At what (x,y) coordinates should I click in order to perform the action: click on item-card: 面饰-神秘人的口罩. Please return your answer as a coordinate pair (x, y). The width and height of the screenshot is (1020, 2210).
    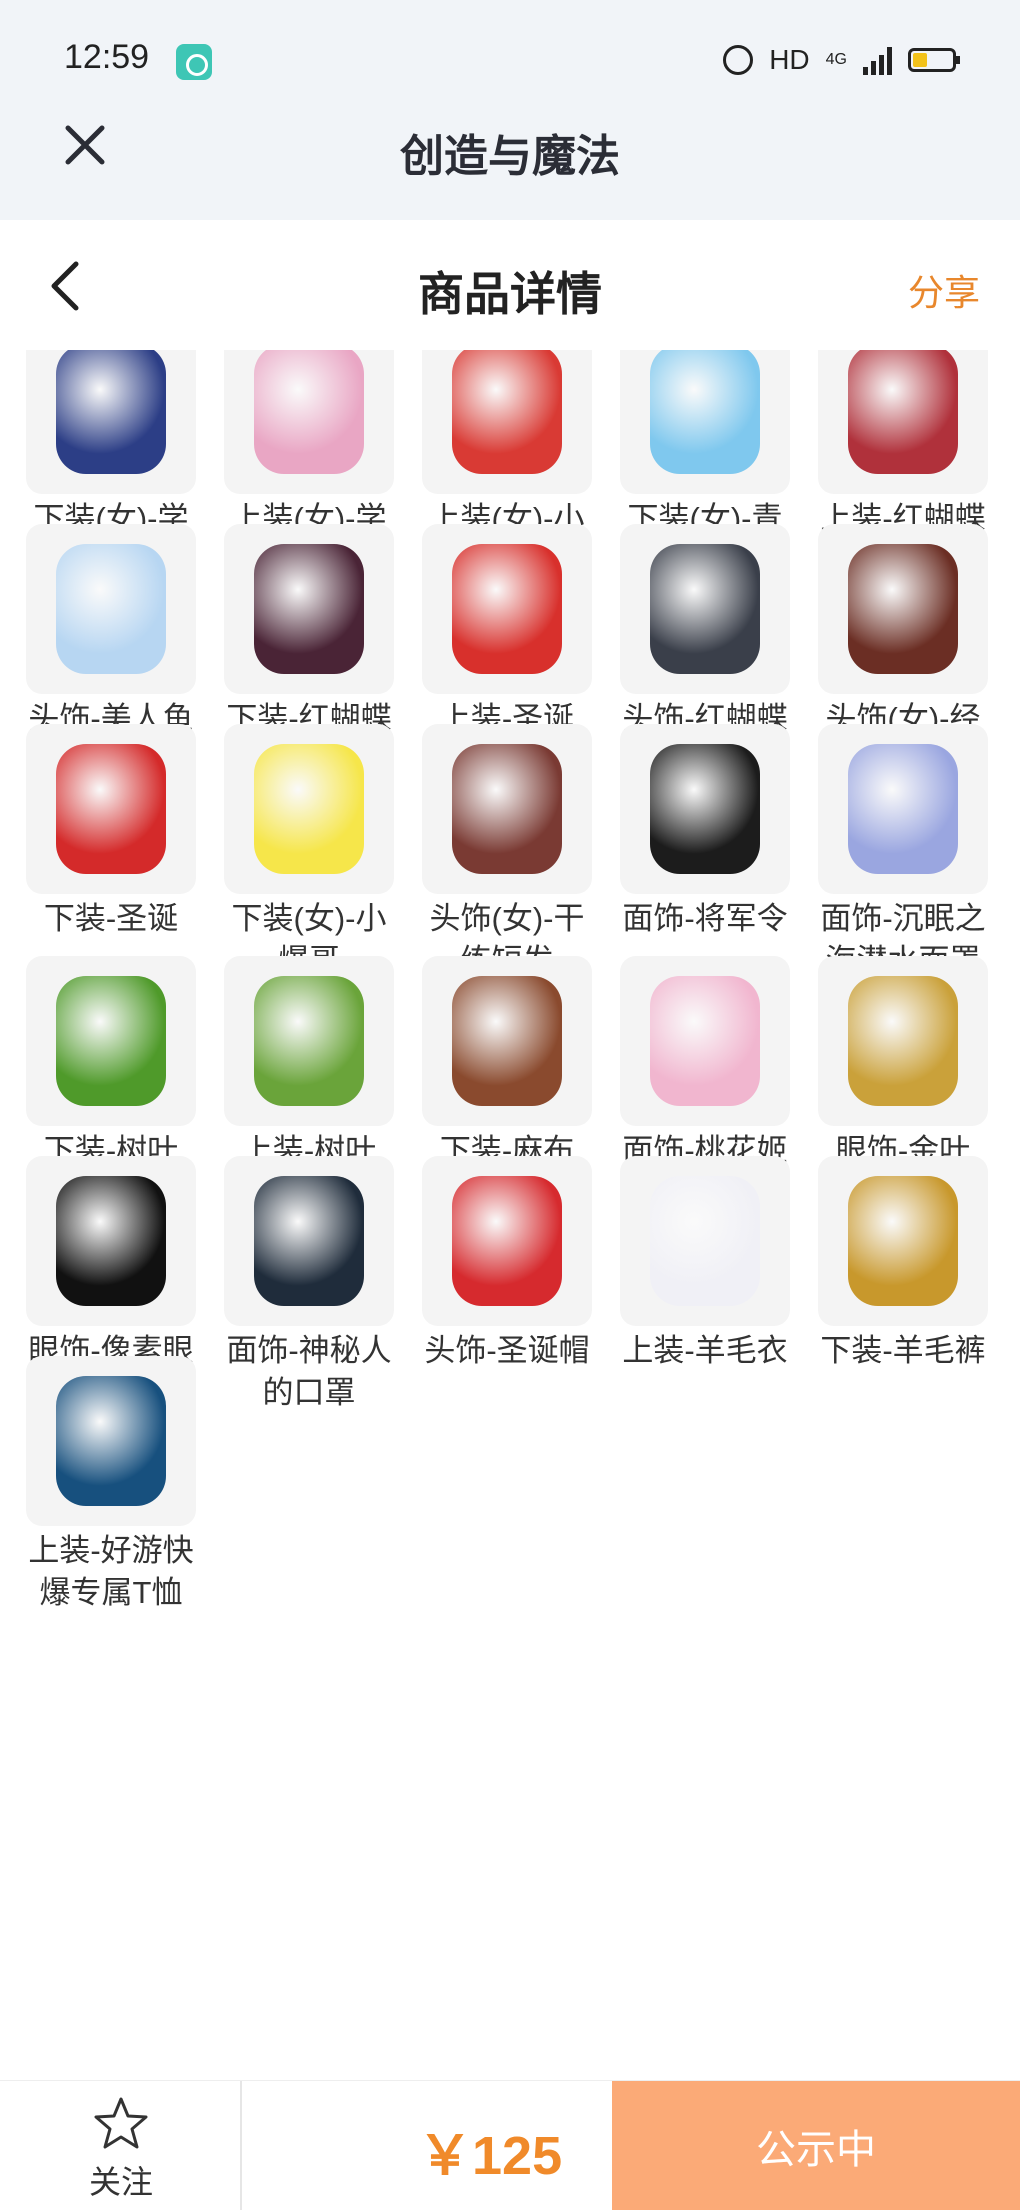
    Looking at the image, I should click on (309, 1285).